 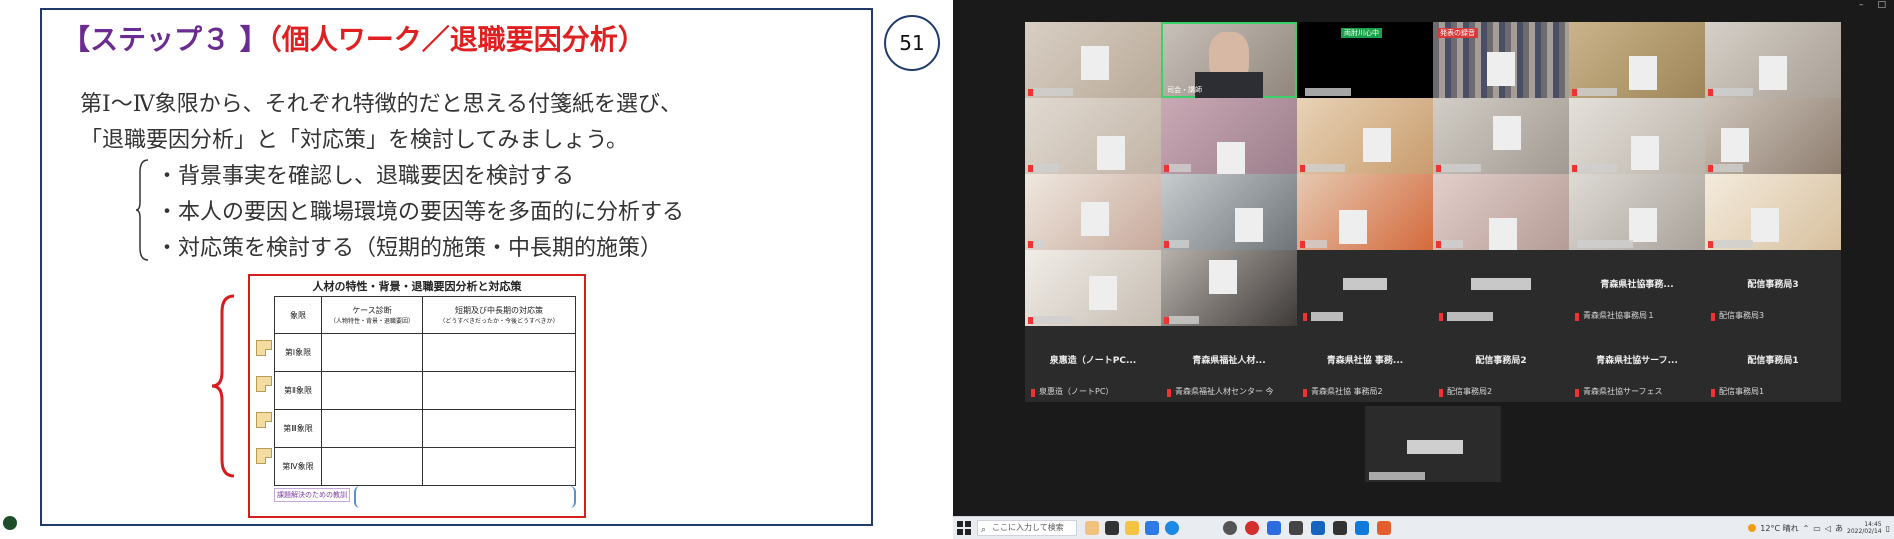 I want to click on video-tile-off: 青森県社協 事務... 青森県社協 事務局2, so click(x=1365, y=364).